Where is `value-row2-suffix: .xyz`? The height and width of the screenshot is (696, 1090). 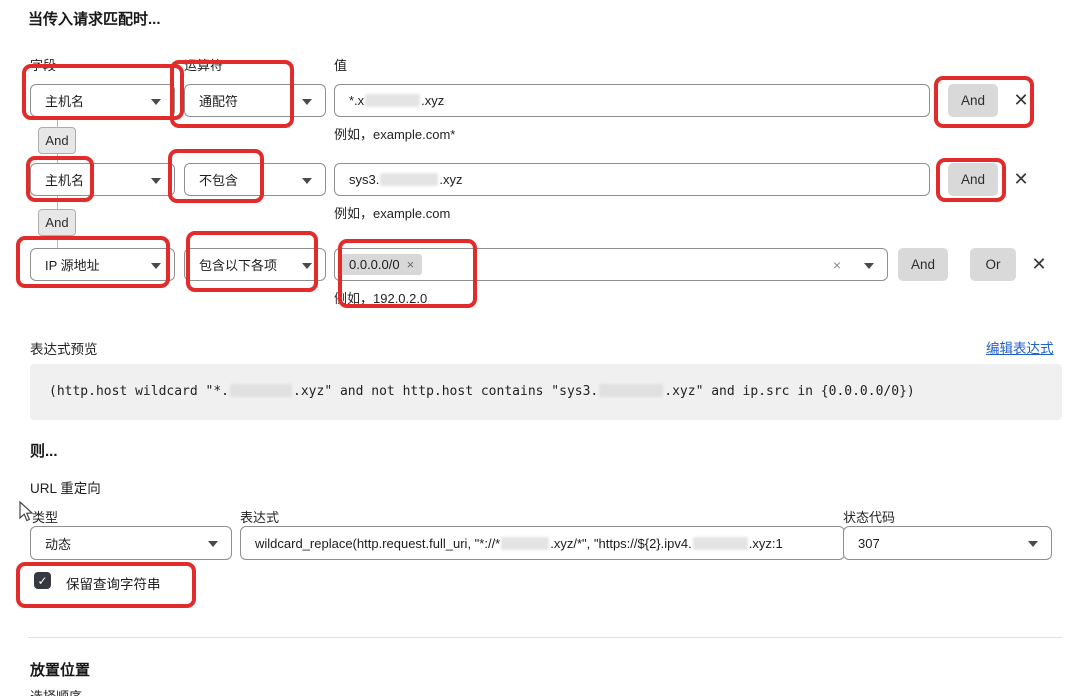
value-row2-suffix: .xyz is located at coordinates (451, 179).